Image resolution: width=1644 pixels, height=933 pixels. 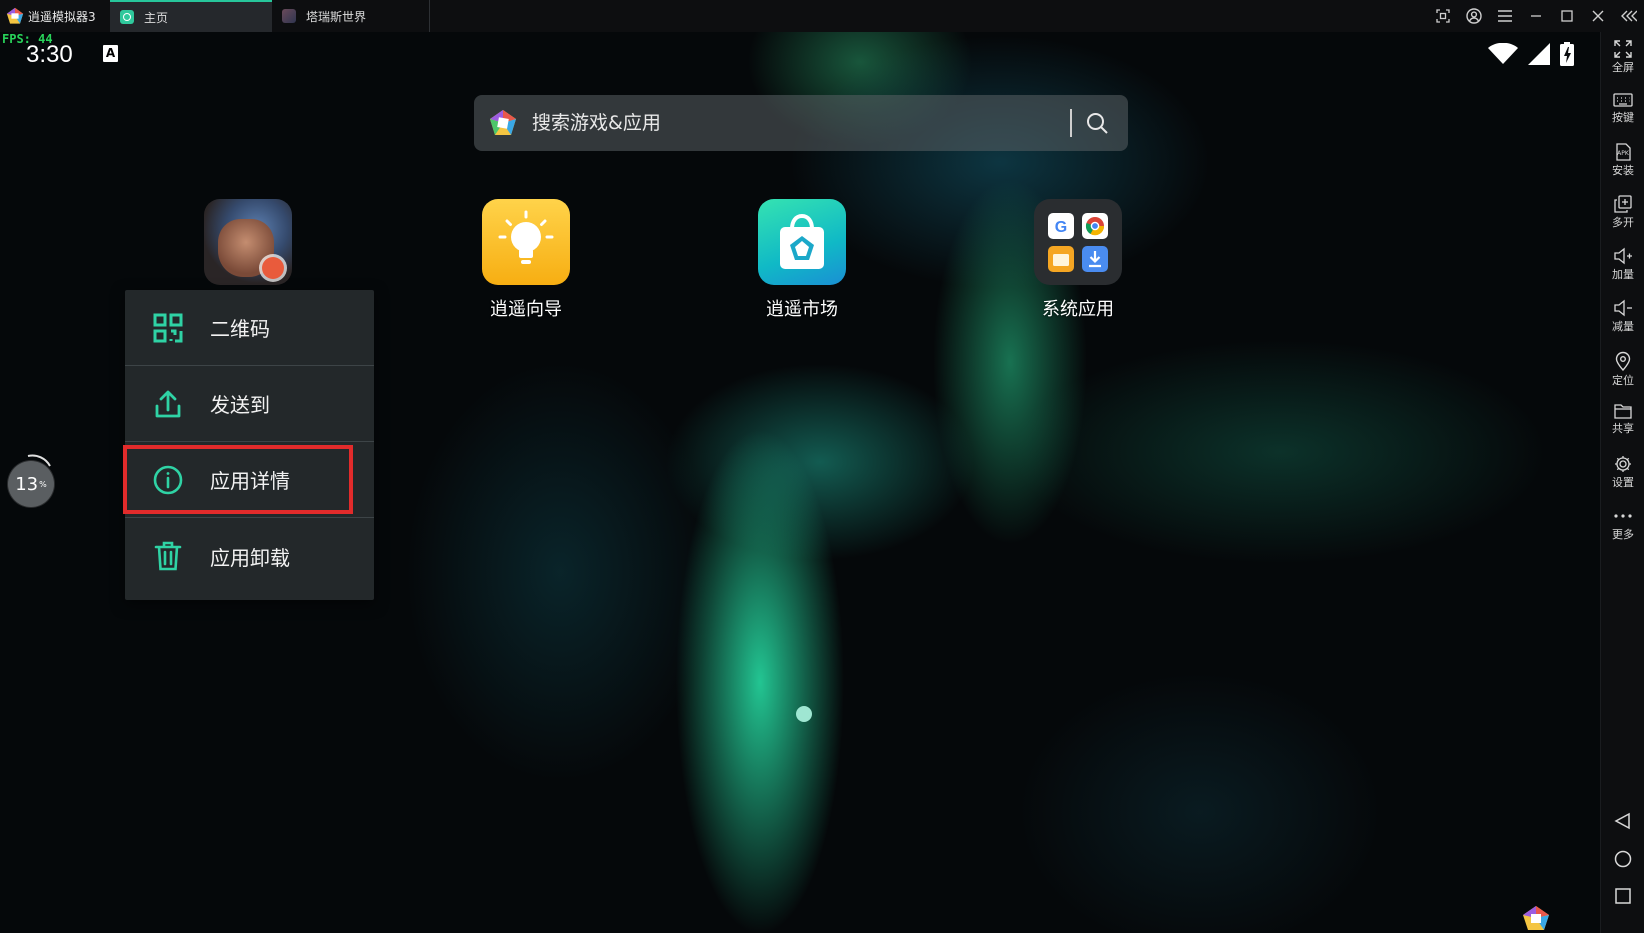 What do you see at coordinates (1623, 464) in the screenshot?
I see `settings-icon` at bounding box center [1623, 464].